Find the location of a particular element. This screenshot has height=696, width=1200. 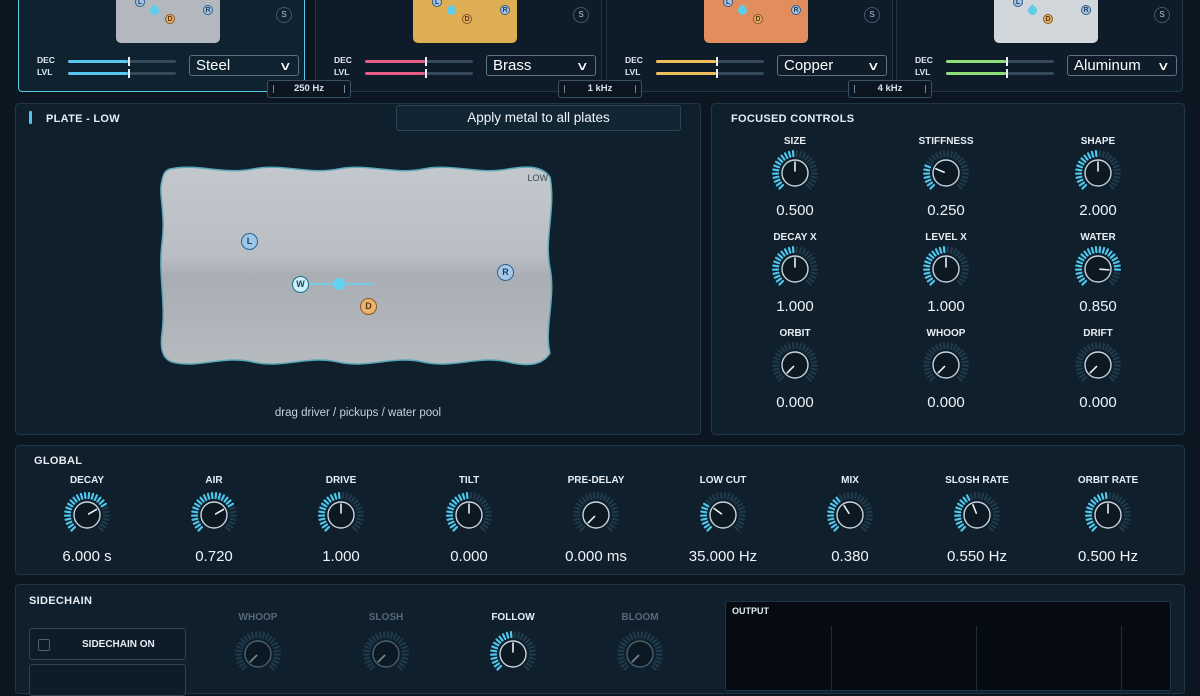

slosh-rate-value: 0.550 Hz is located at coordinates (977, 556).